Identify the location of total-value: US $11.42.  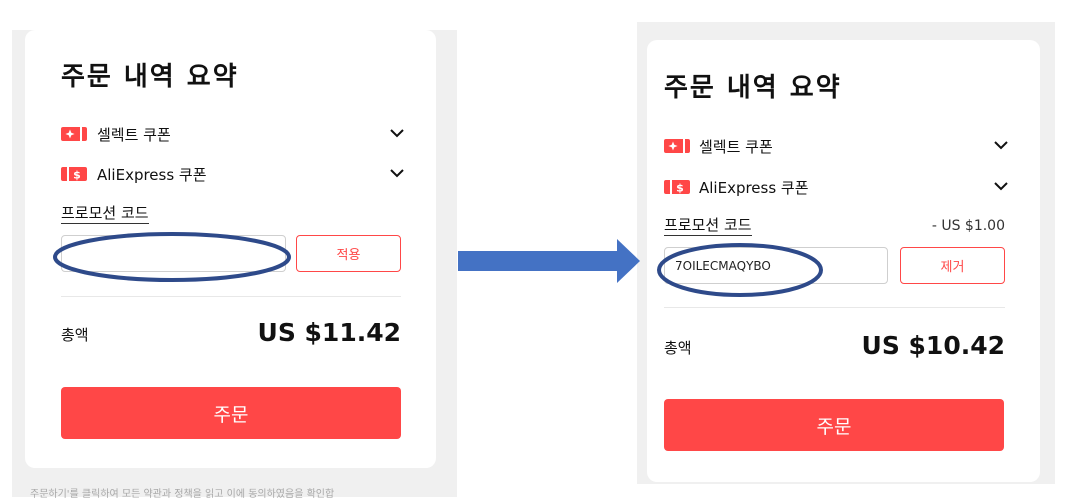
(329, 332).